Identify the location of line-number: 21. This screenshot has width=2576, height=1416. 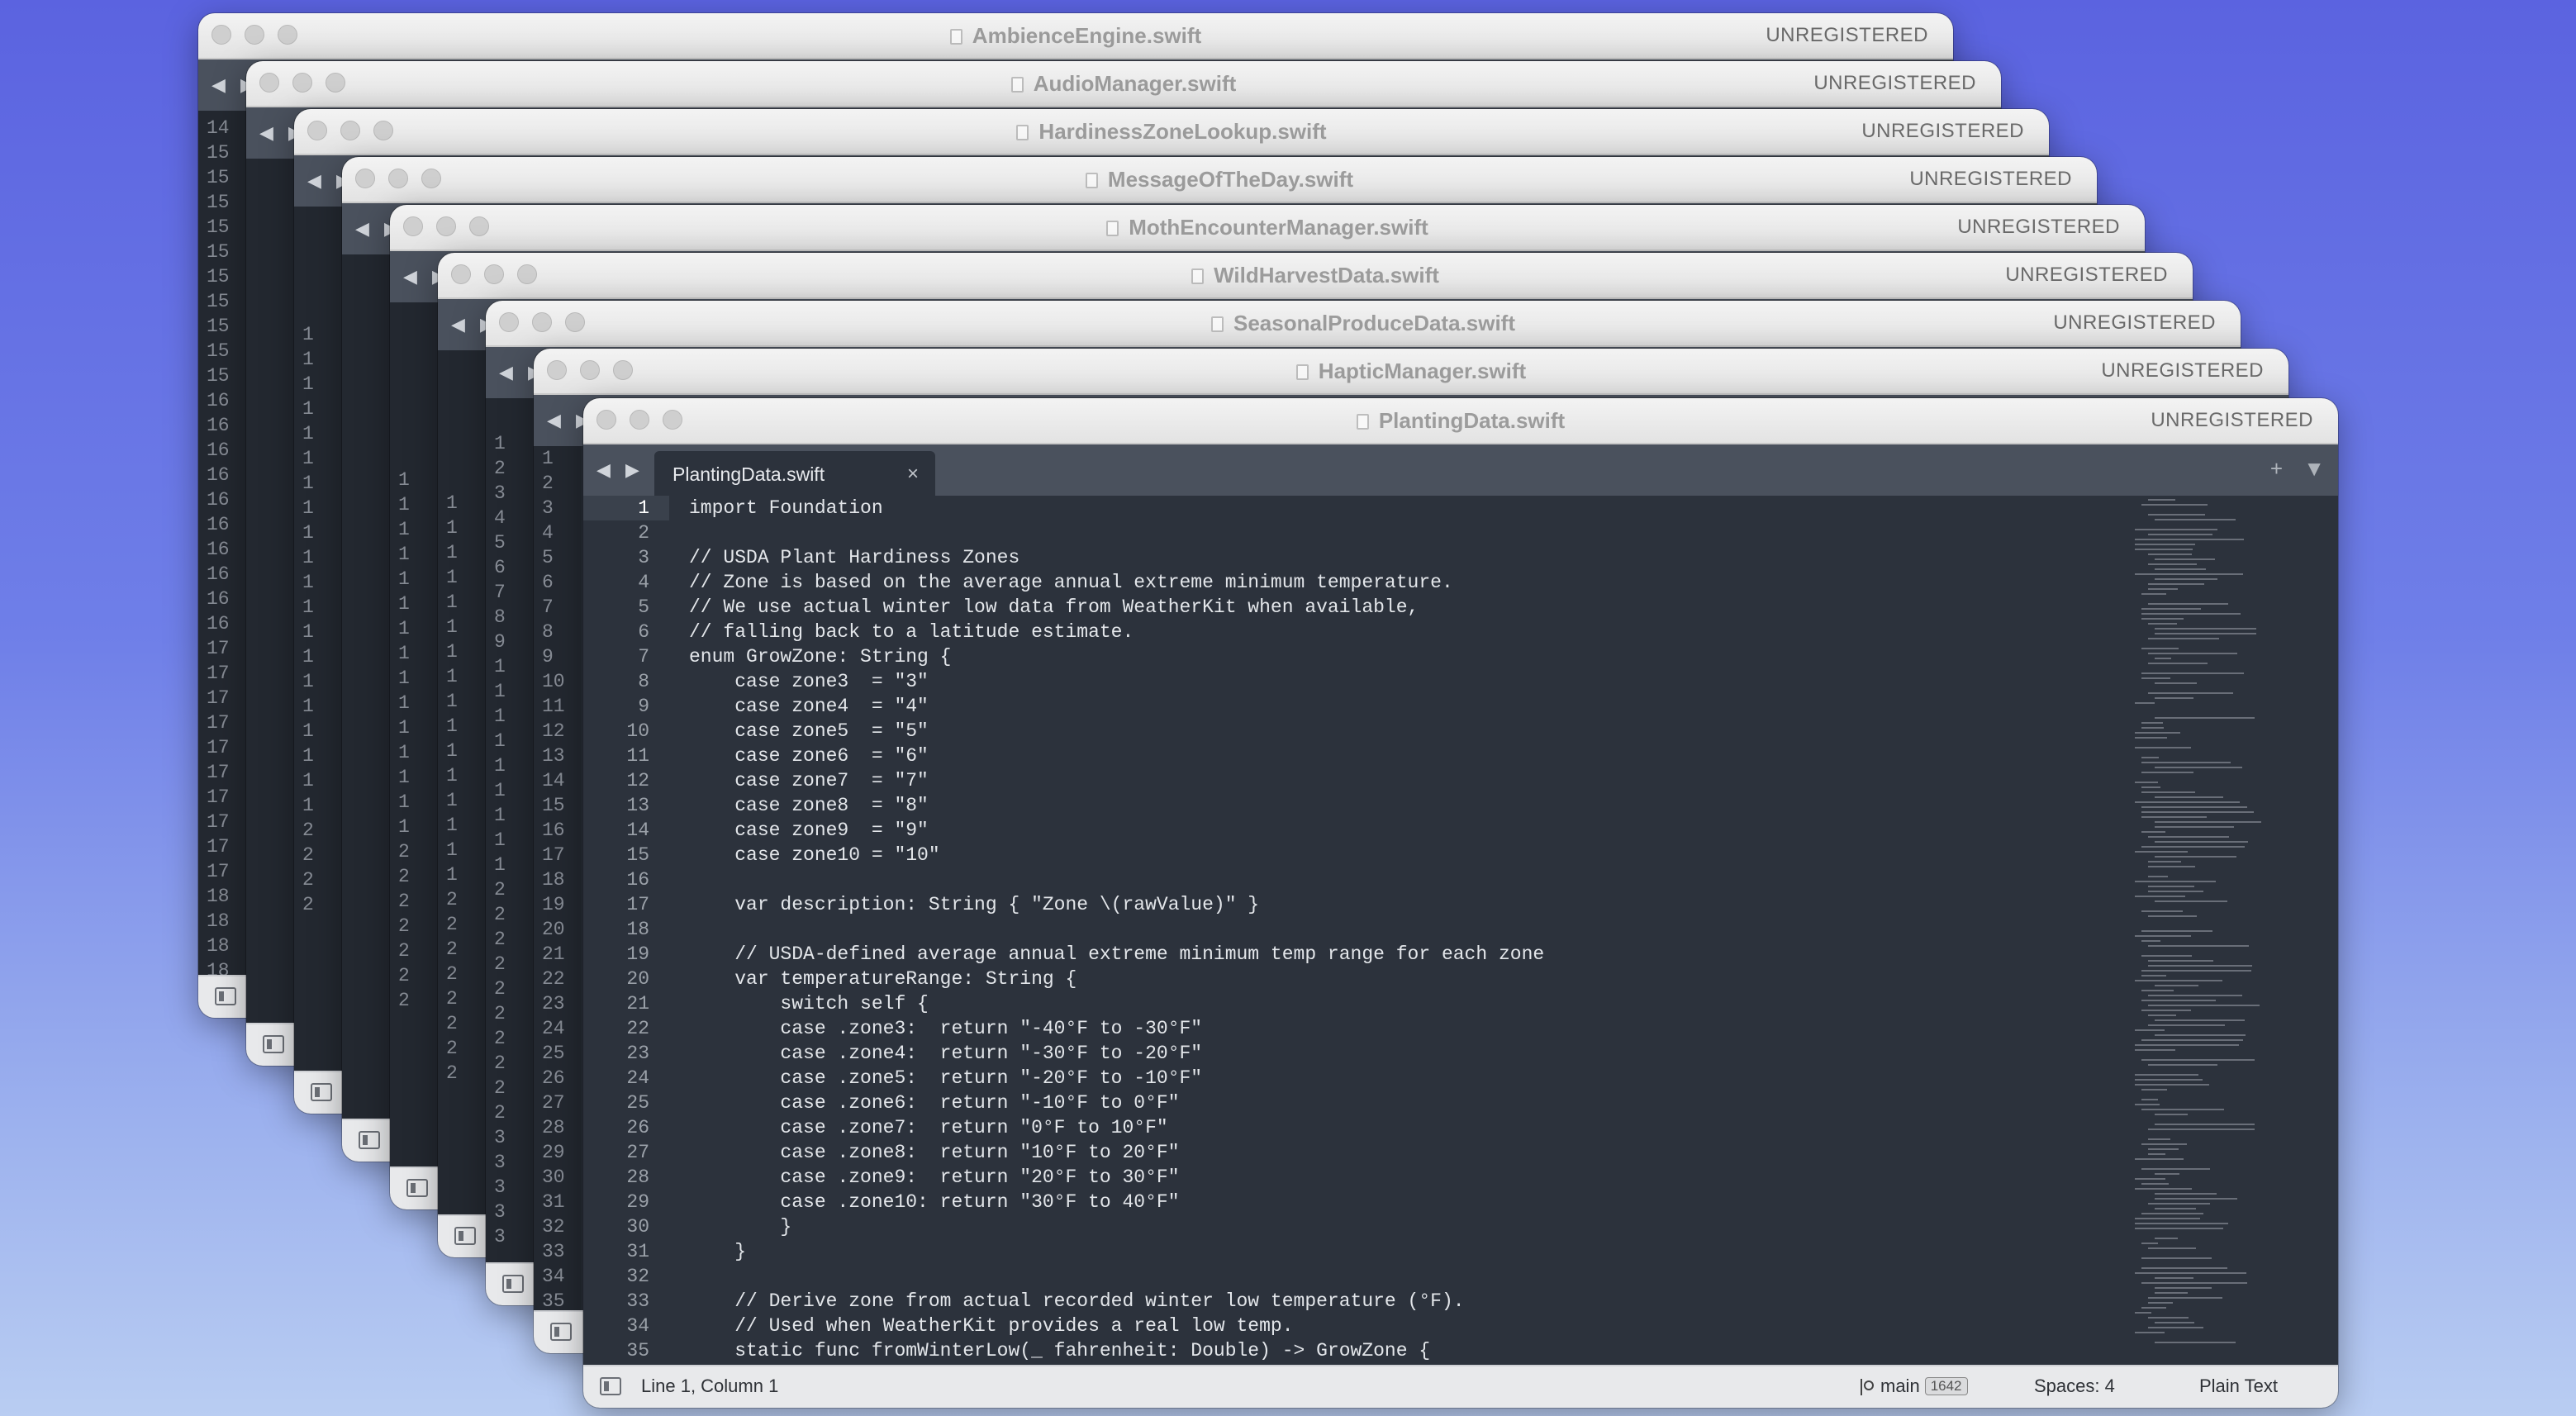
(553, 954).